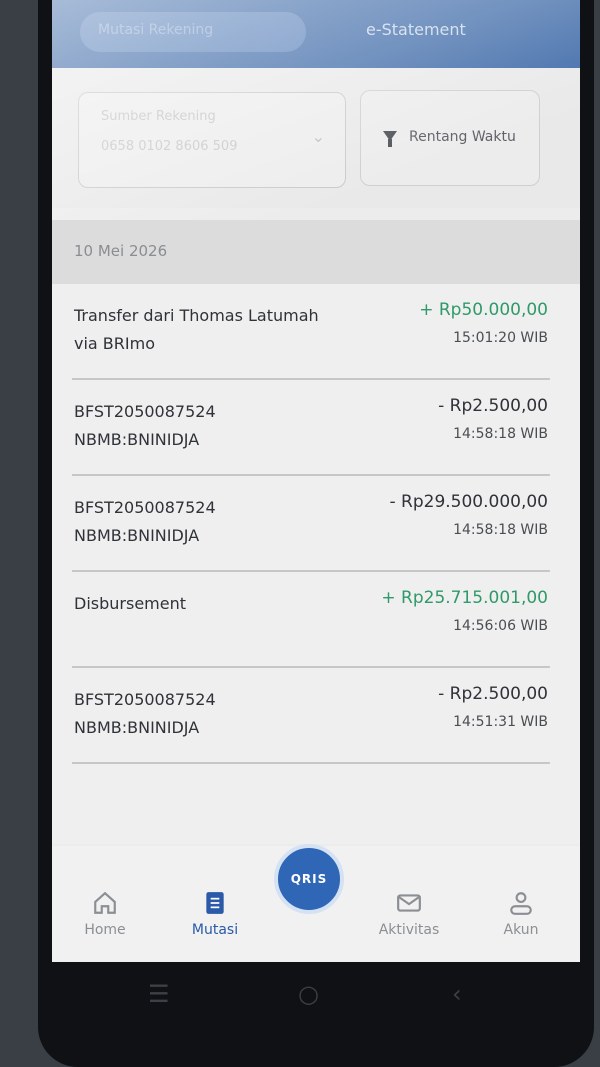 This screenshot has width=600, height=1067. I want to click on top-header: Mutasi Rekening e-Statement, so click(316, 34).